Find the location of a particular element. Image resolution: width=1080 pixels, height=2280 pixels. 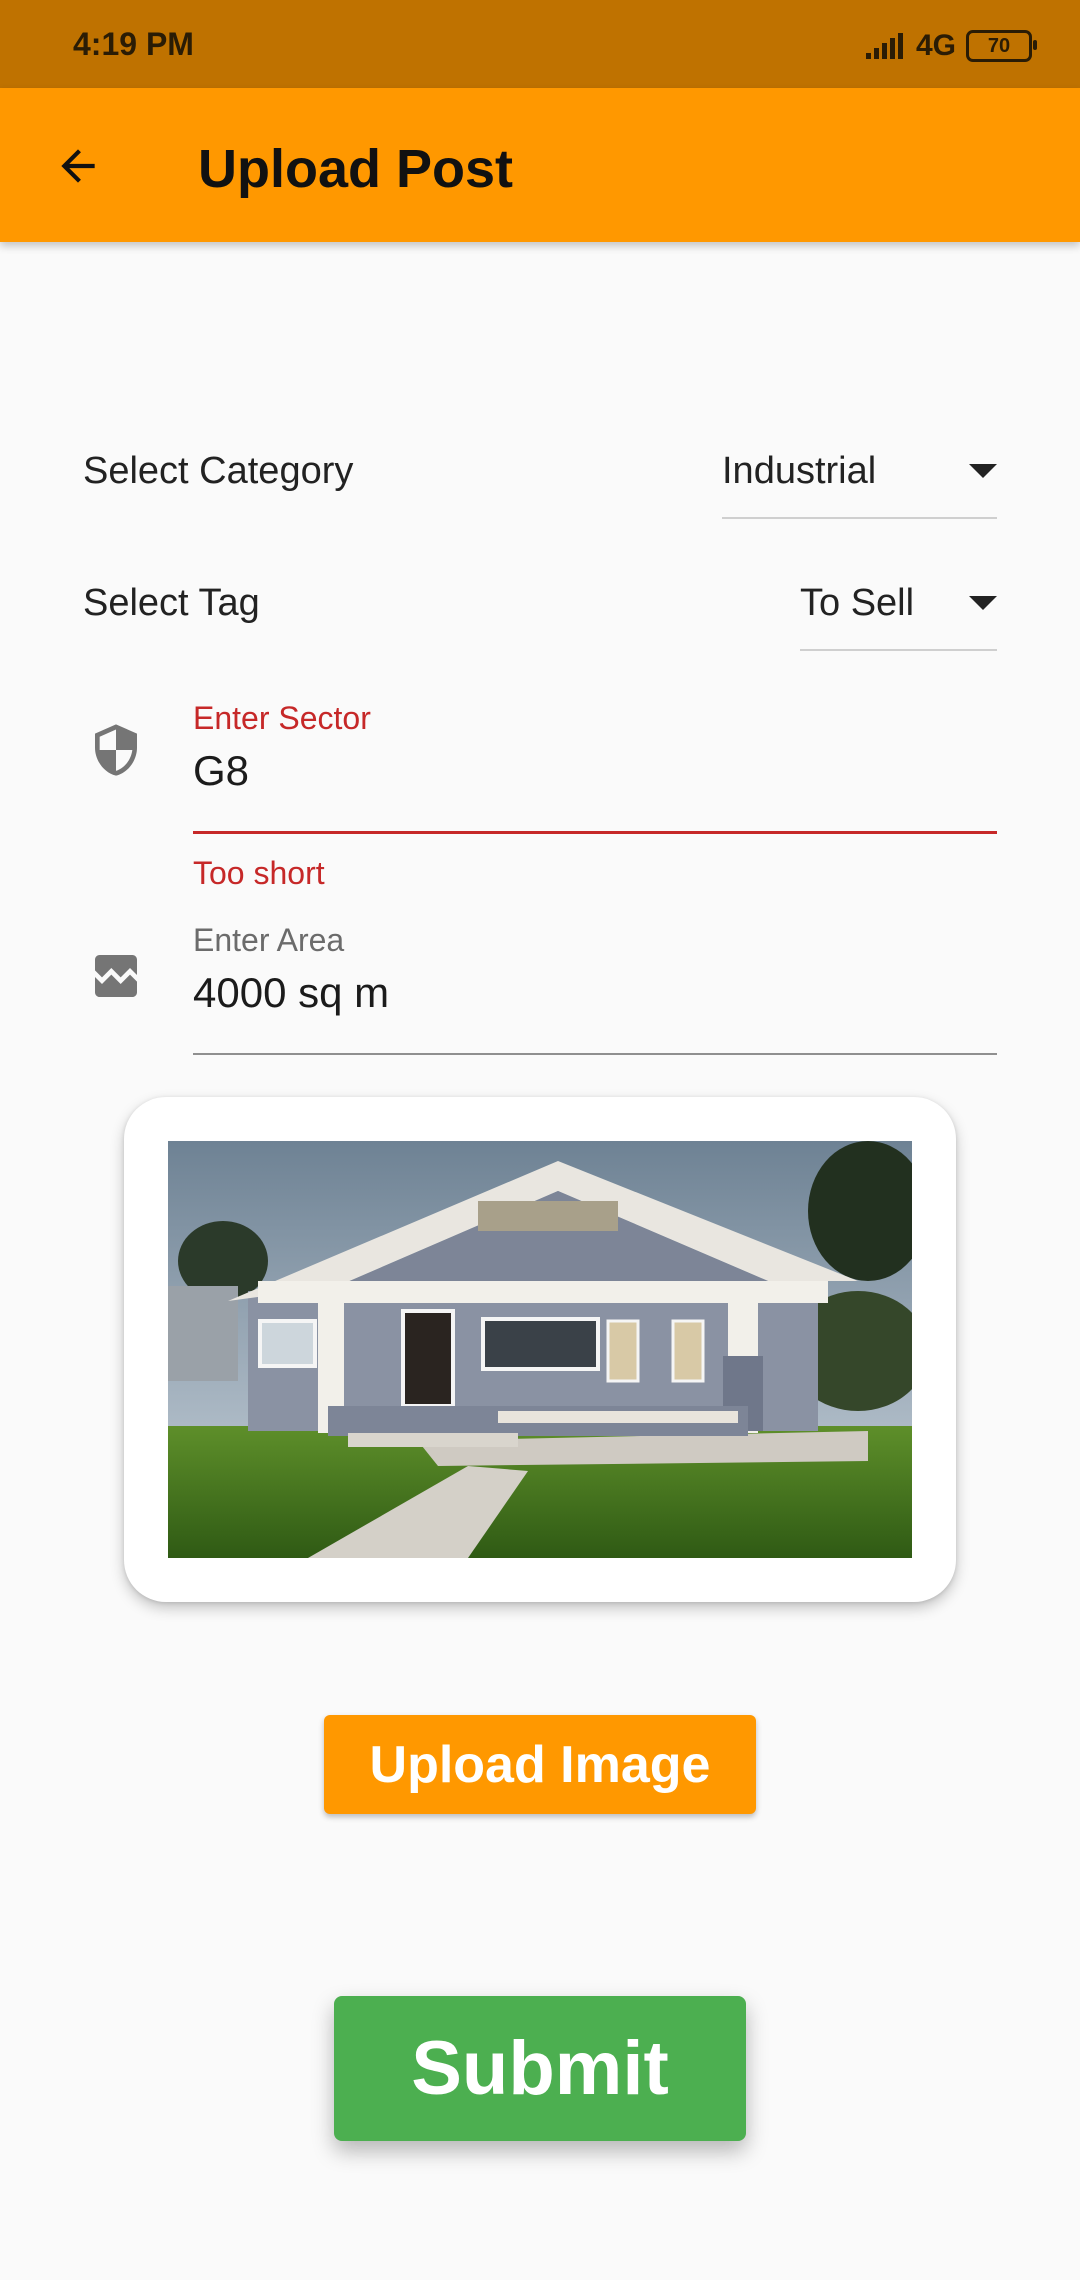

category-value: Industrial is located at coordinates (799, 470).